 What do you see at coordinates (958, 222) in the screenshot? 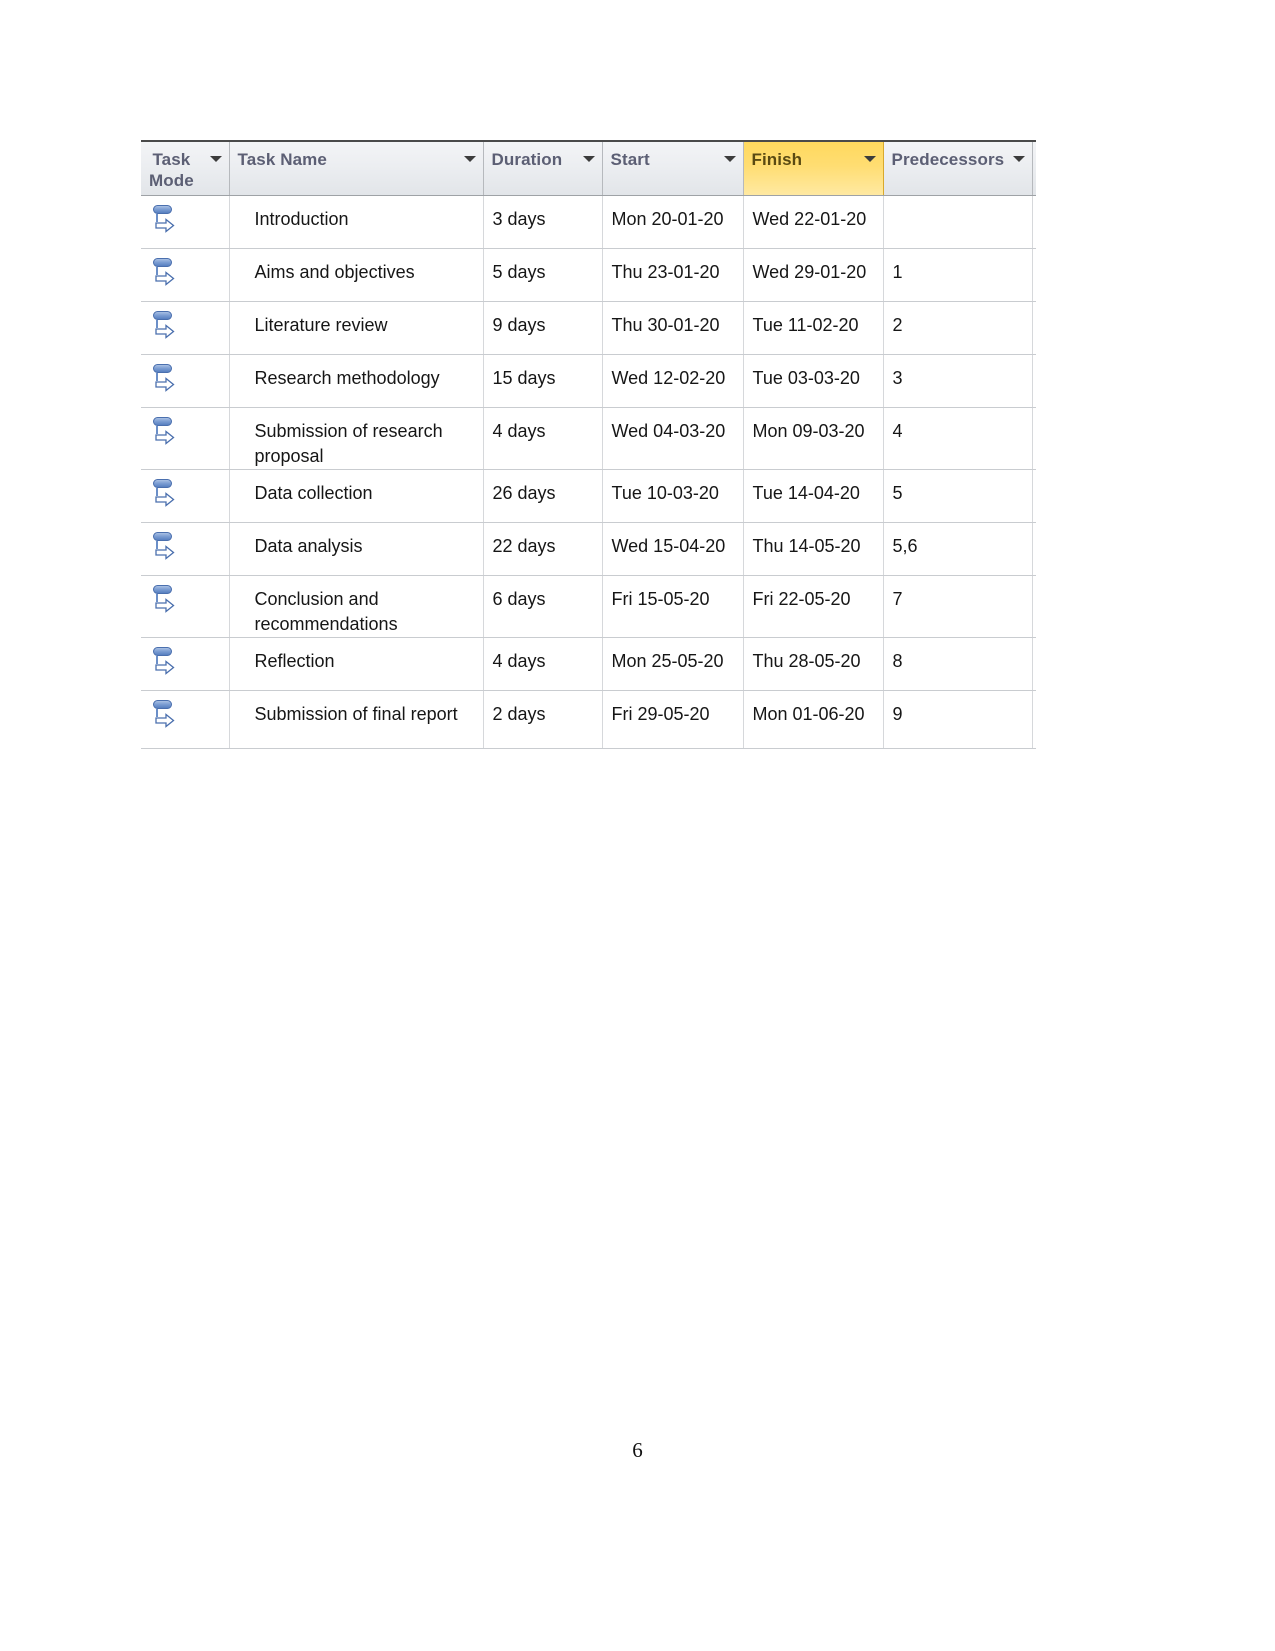
I see `cell-predecessors` at bounding box center [958, 222].